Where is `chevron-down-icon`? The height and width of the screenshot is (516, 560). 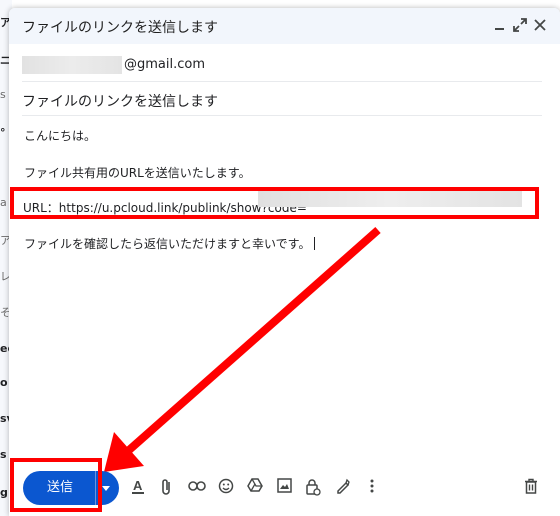 chevron-down-icon is located at coordinates (106, 488).